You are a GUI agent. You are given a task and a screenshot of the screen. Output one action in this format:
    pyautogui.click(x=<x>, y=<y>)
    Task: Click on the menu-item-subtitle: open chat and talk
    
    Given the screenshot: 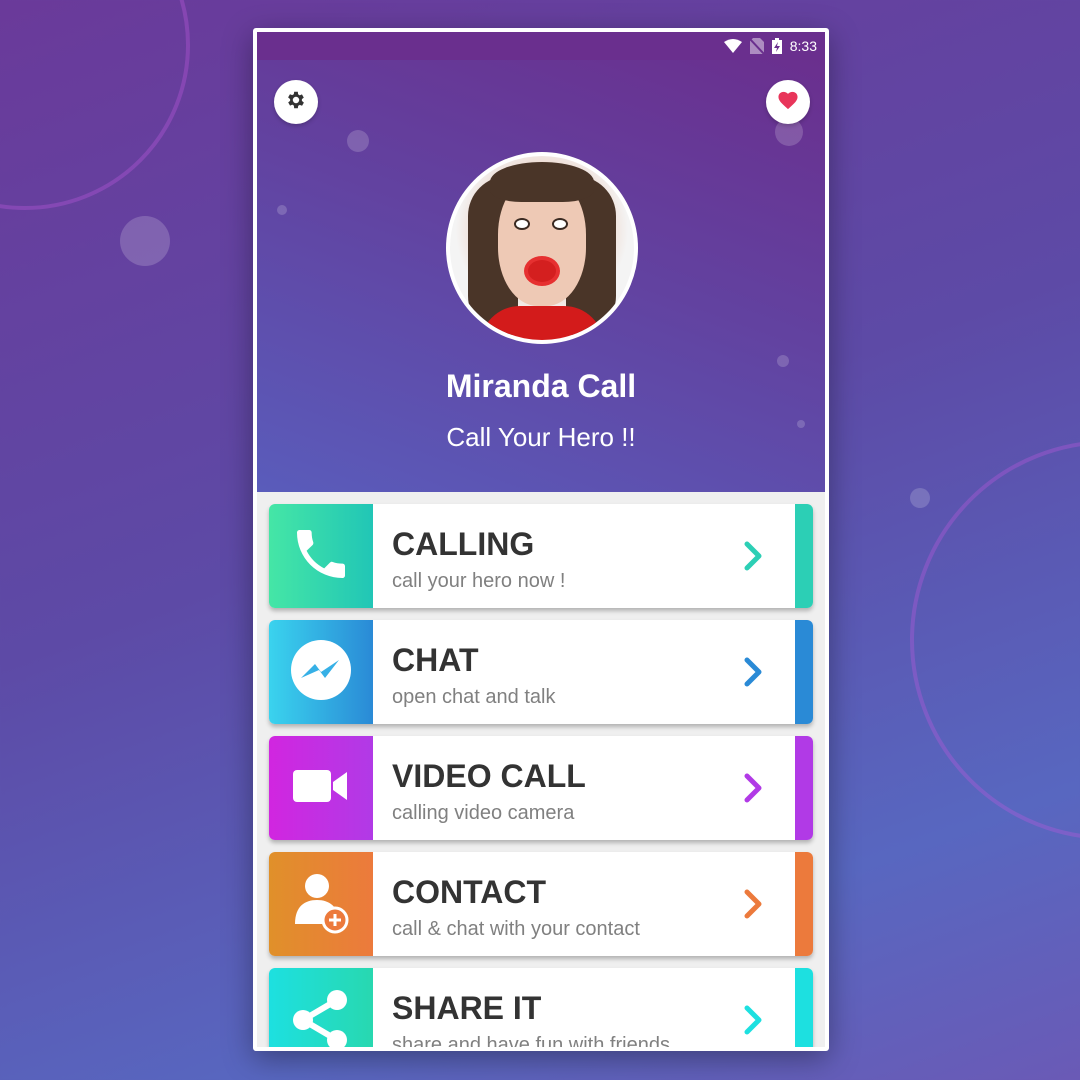 What is the action you would take?
    pyautogui.click(x=474, y=697)
    